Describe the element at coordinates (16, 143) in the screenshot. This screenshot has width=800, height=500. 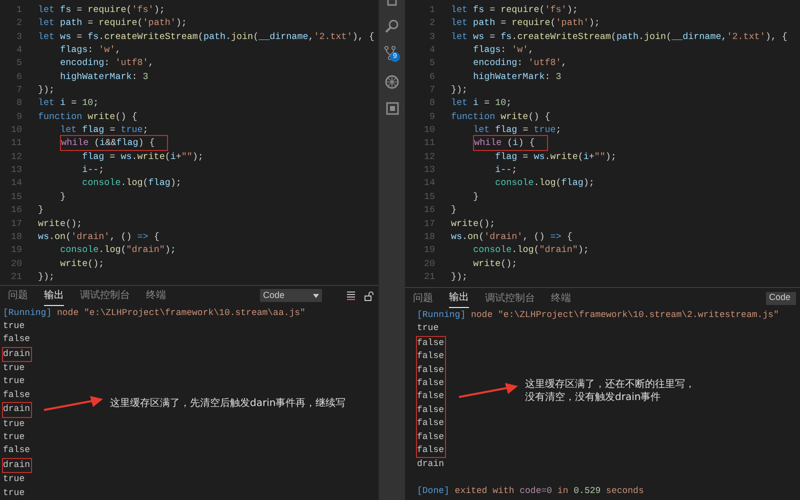
I see `line-number: 11` at that location.